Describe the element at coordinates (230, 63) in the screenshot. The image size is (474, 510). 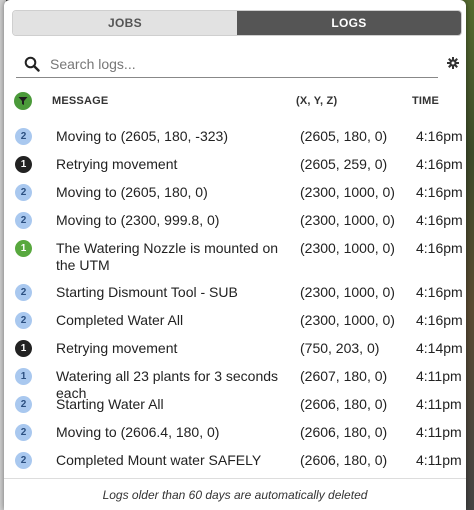
I see `search-input` at that location.